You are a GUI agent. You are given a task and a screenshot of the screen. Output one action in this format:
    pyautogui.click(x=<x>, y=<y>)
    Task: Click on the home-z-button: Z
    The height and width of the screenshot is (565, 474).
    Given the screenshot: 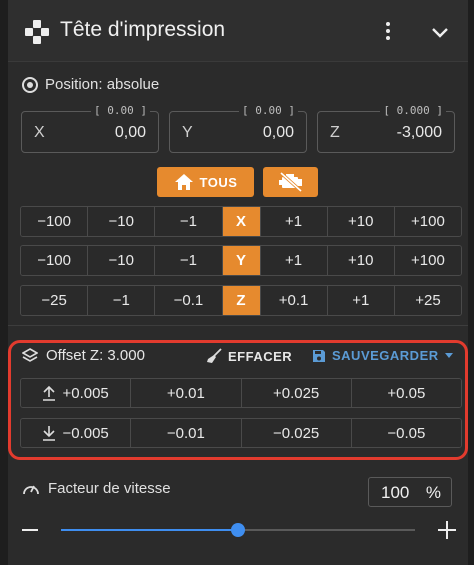 What is the action you would take?
    pyautogui.click(x=241, y=300)
    